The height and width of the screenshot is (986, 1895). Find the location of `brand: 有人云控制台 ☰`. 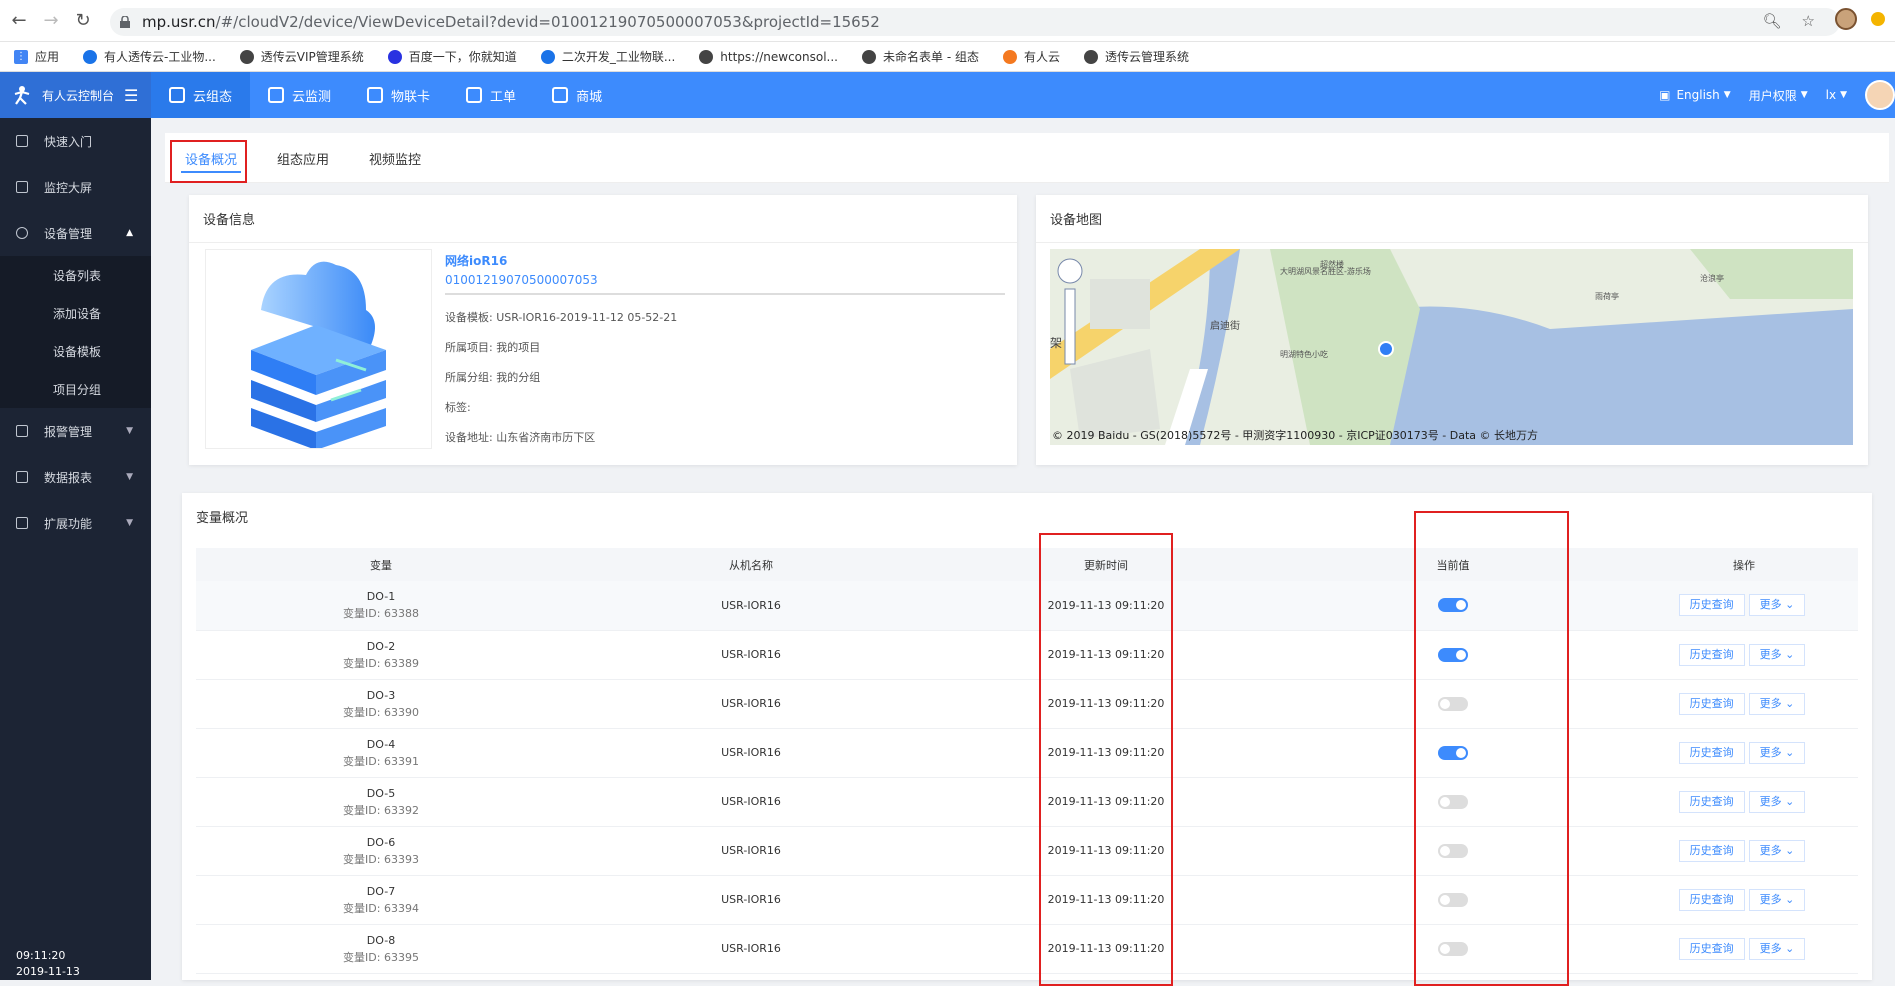

brand: 有人云控制台 ☰ is located at coordinates (75, 95).